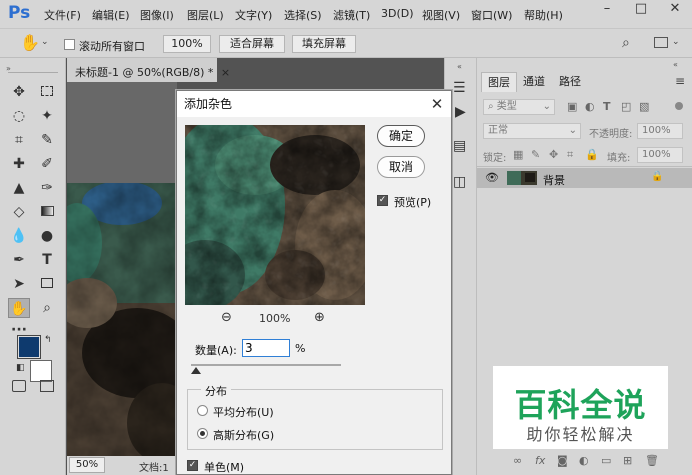  I want to click on zoom-100-button: 100%, so click(187, 44).